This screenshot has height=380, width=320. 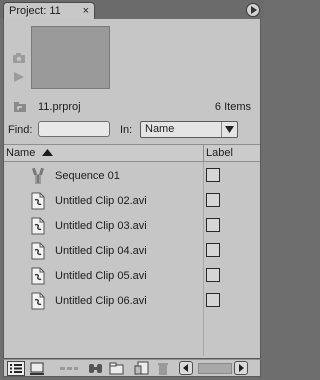 What do you see at coordinates (101, 301) in the screenshot?
I see `item-name: Untitled Clip 06.avi` at bounding box center [101, 301].